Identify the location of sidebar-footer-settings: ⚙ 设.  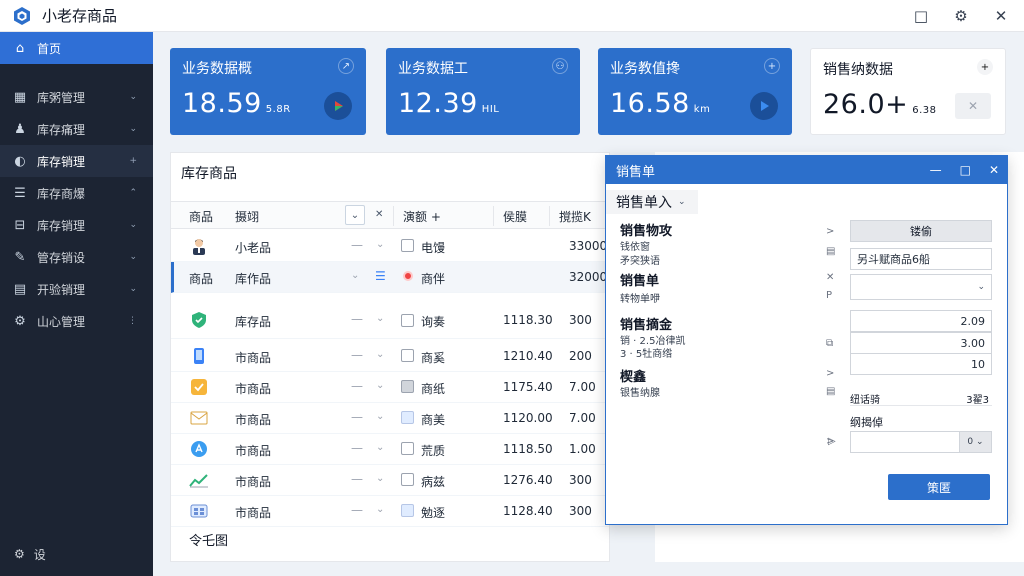
(76, 554).